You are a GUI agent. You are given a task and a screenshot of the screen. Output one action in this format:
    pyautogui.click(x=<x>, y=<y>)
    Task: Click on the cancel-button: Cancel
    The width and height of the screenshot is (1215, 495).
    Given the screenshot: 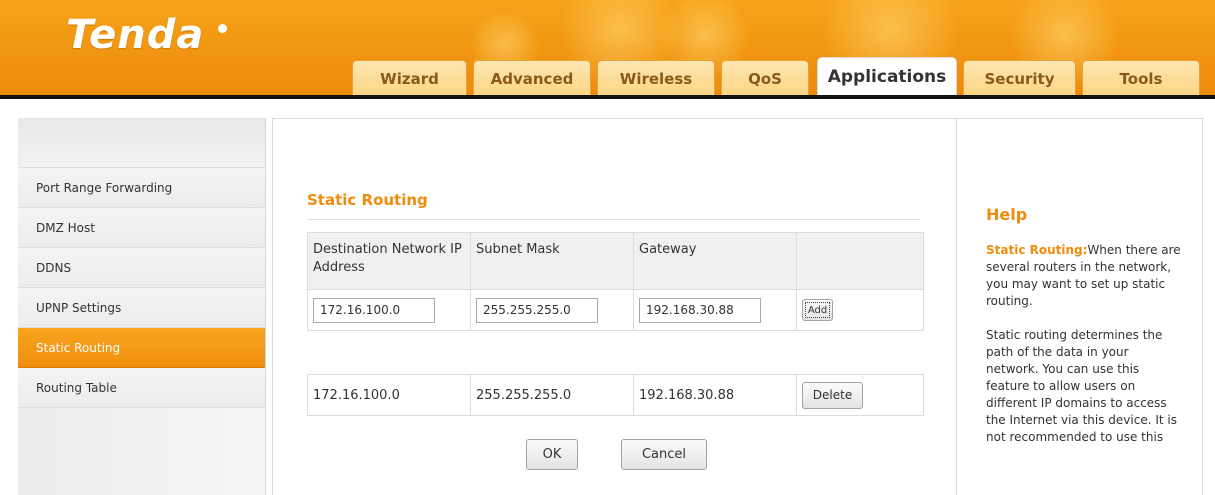 What is the action you would take?
    pyautogui.click(x=664, y=454)
    